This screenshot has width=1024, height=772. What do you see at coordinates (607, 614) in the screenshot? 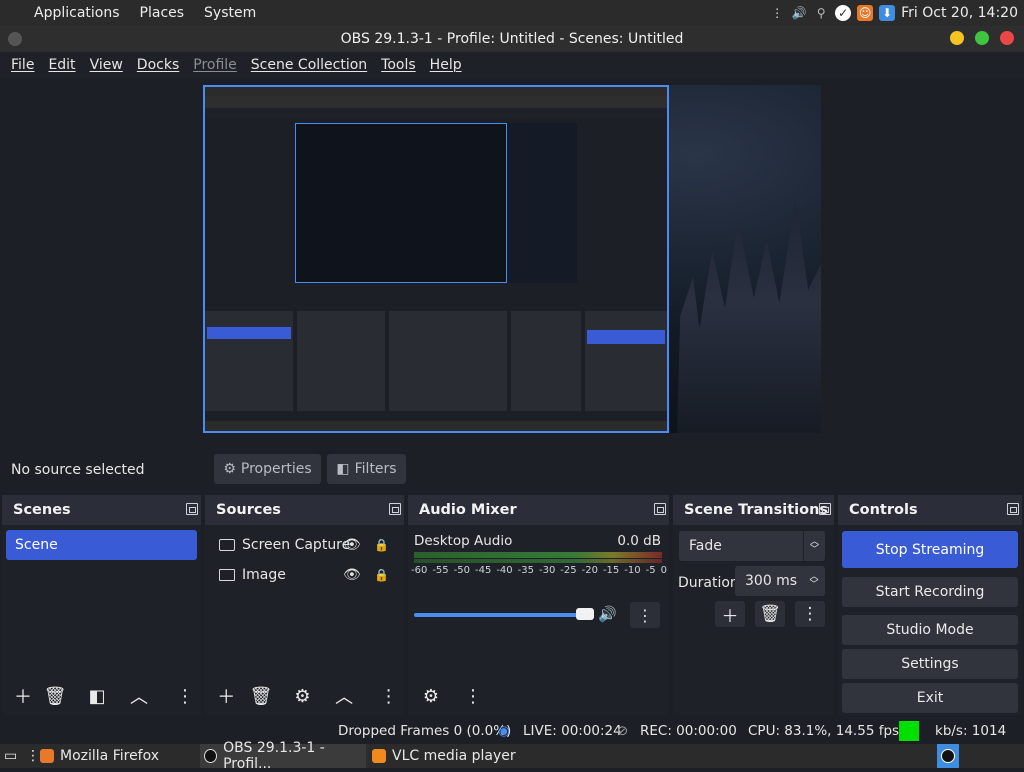
I see `speaker-icon: 🔊` at bounding box center [607, 614].